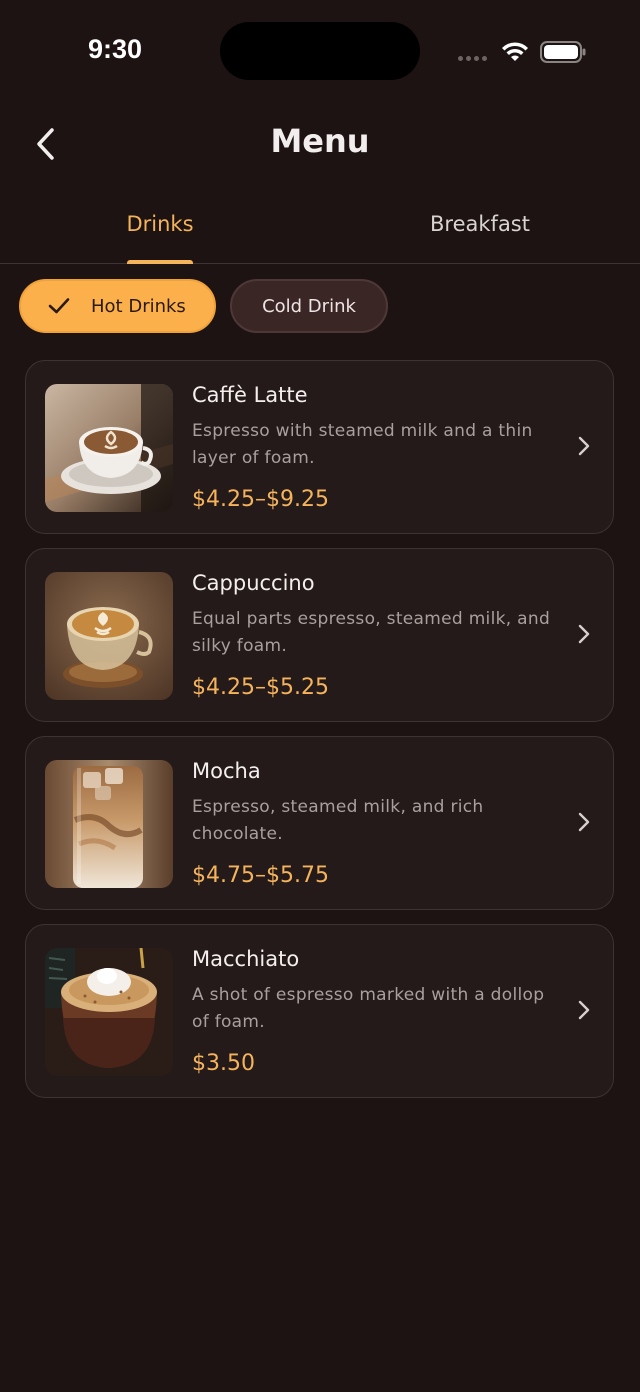  I want to click on checkmark-icon, so click(59, 306).